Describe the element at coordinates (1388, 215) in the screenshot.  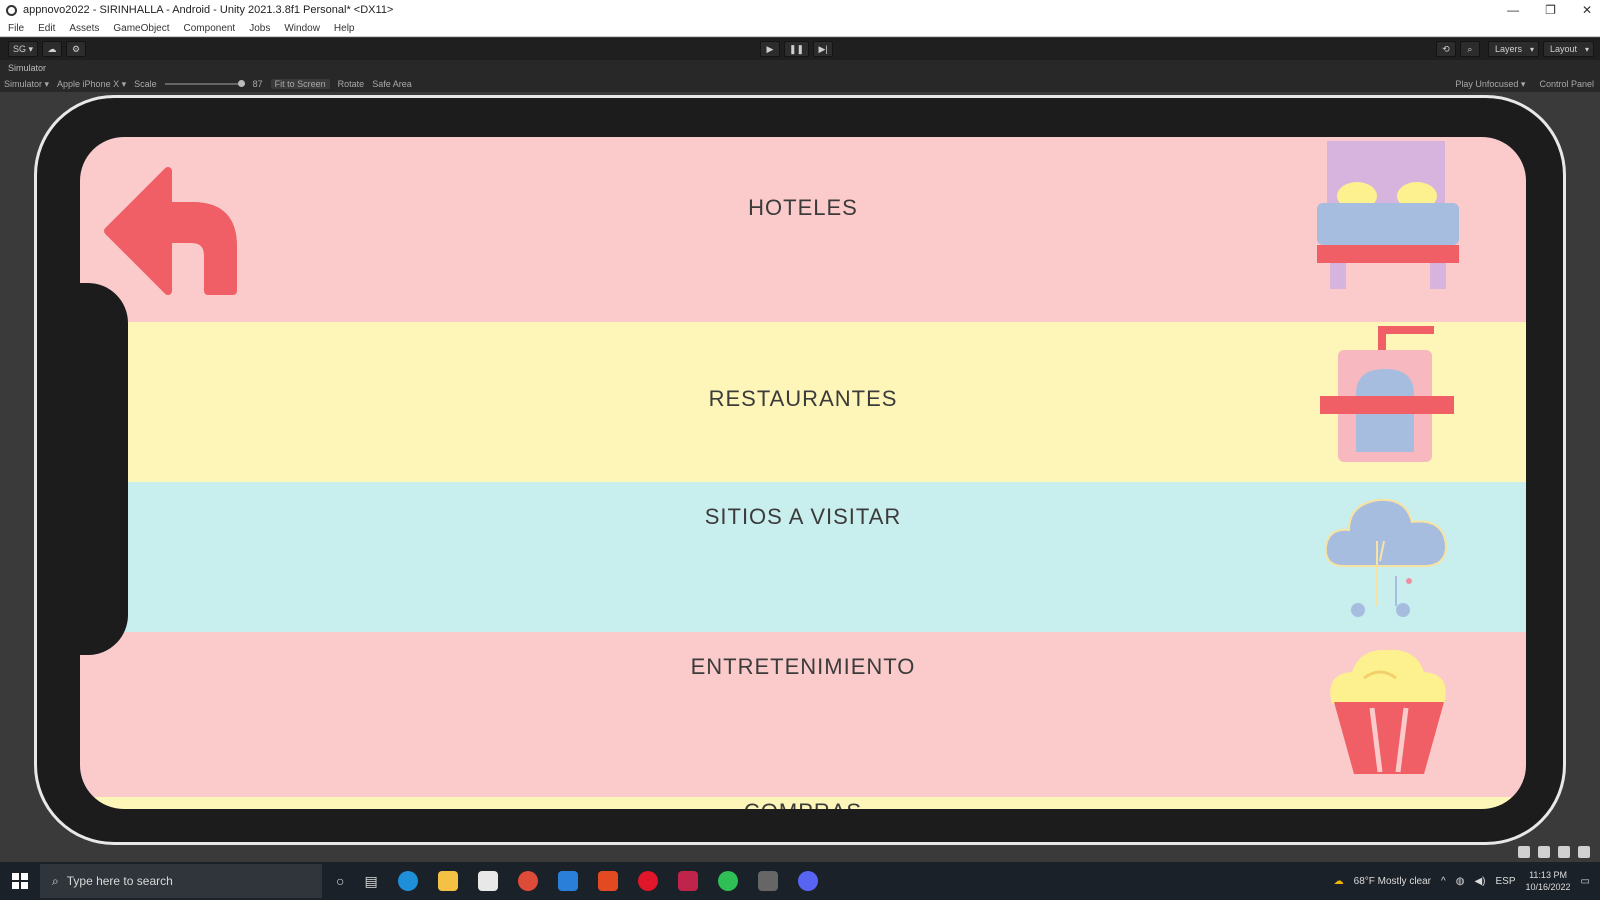
I see `bed-icon` at that location.